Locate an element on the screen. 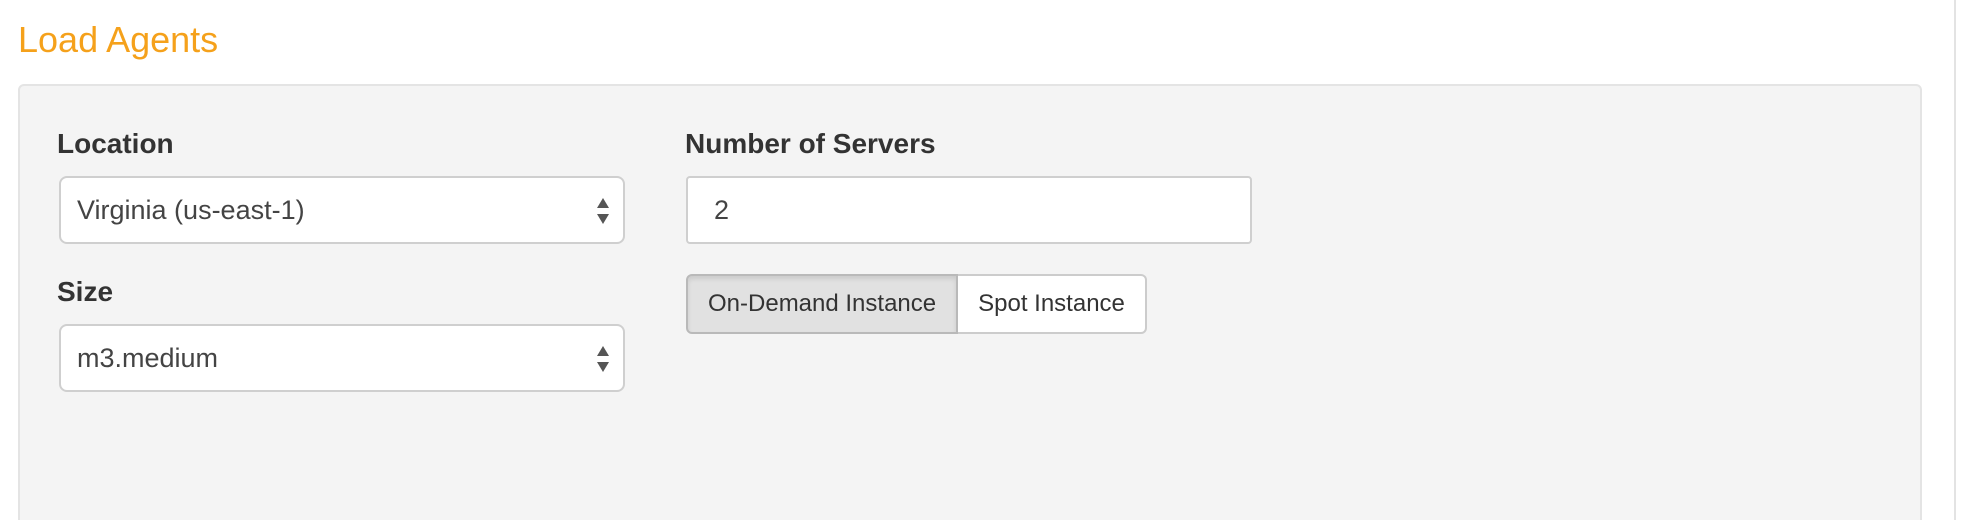 This screenshot has width=1976, height=520. on-demand-instance-button: On-Demand Instance is located at coordinates (822, 304).